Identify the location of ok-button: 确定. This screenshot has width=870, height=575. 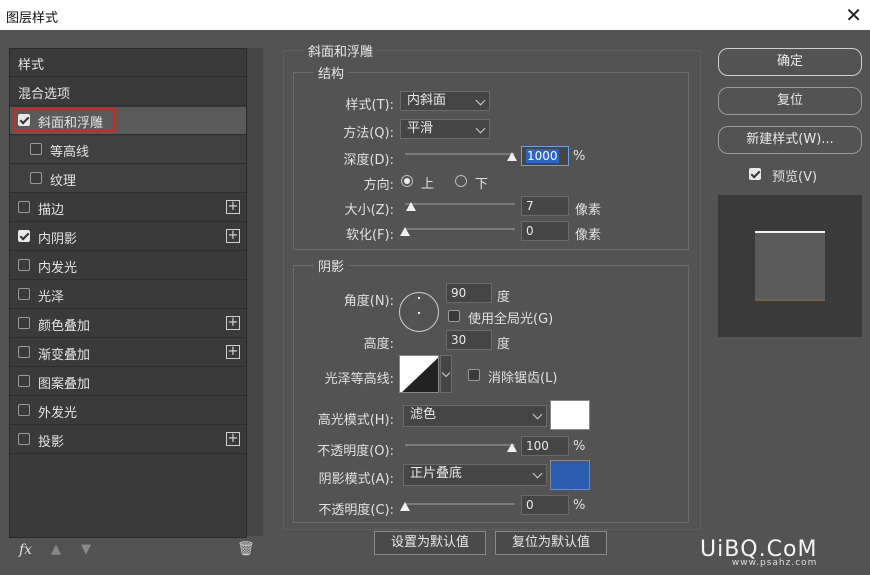
(790, 62).